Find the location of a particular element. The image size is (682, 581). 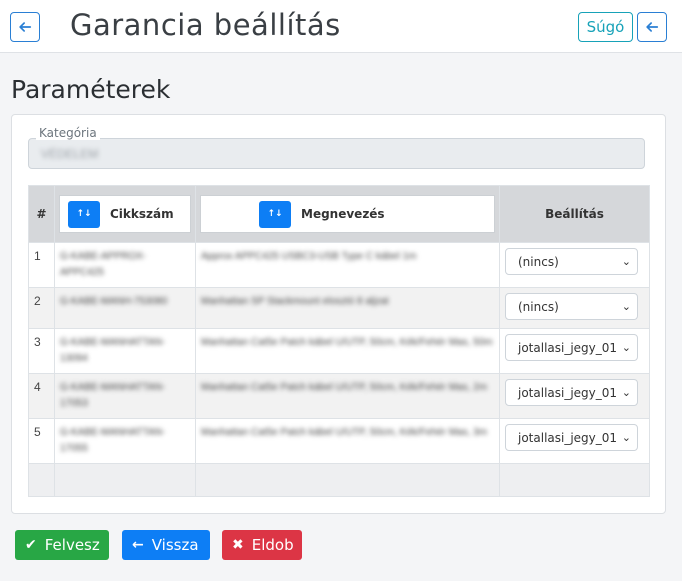

discard-button-label: Eldob is located at coordinates (272, 545).